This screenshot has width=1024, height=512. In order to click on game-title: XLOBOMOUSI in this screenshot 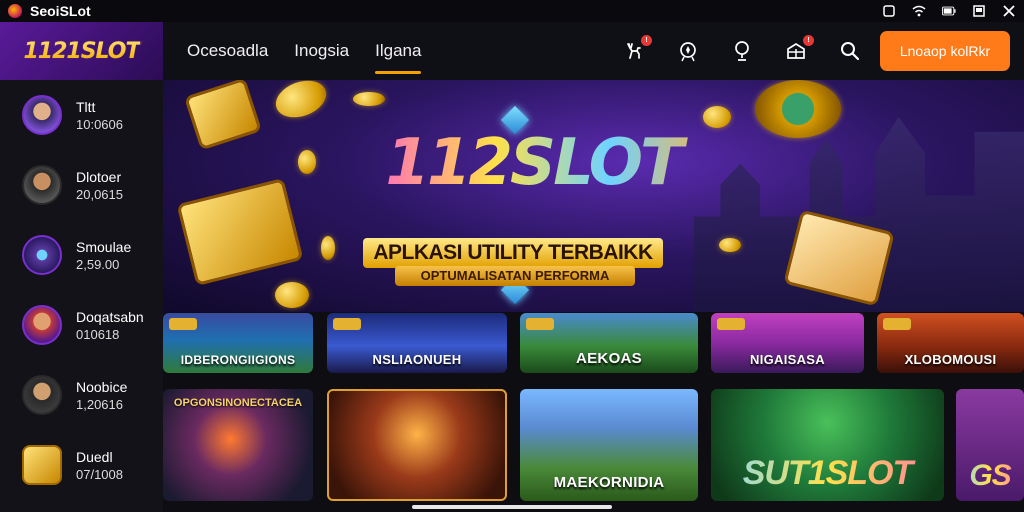, I will do `click(950, 359)`.